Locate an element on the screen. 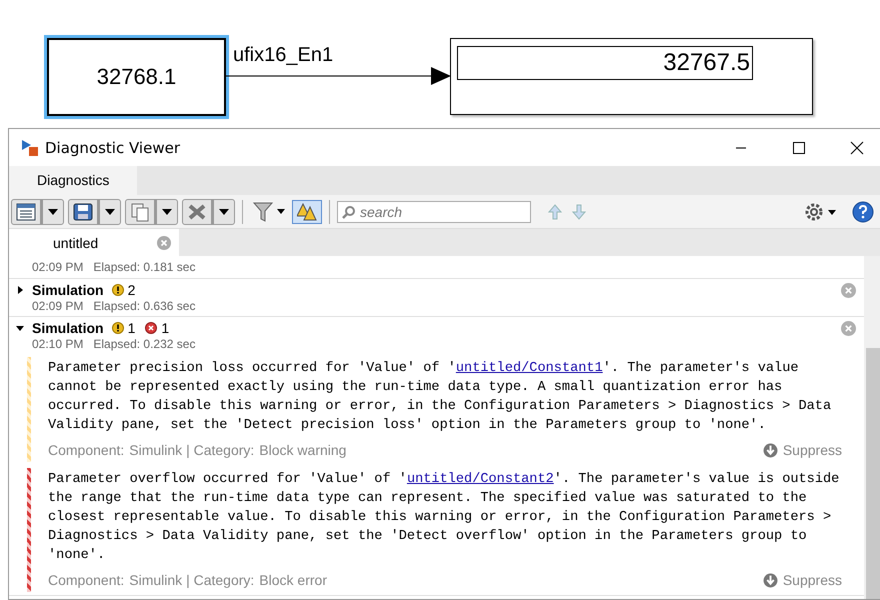  display-block: 32767.5 is located at coordinates (631, 76).